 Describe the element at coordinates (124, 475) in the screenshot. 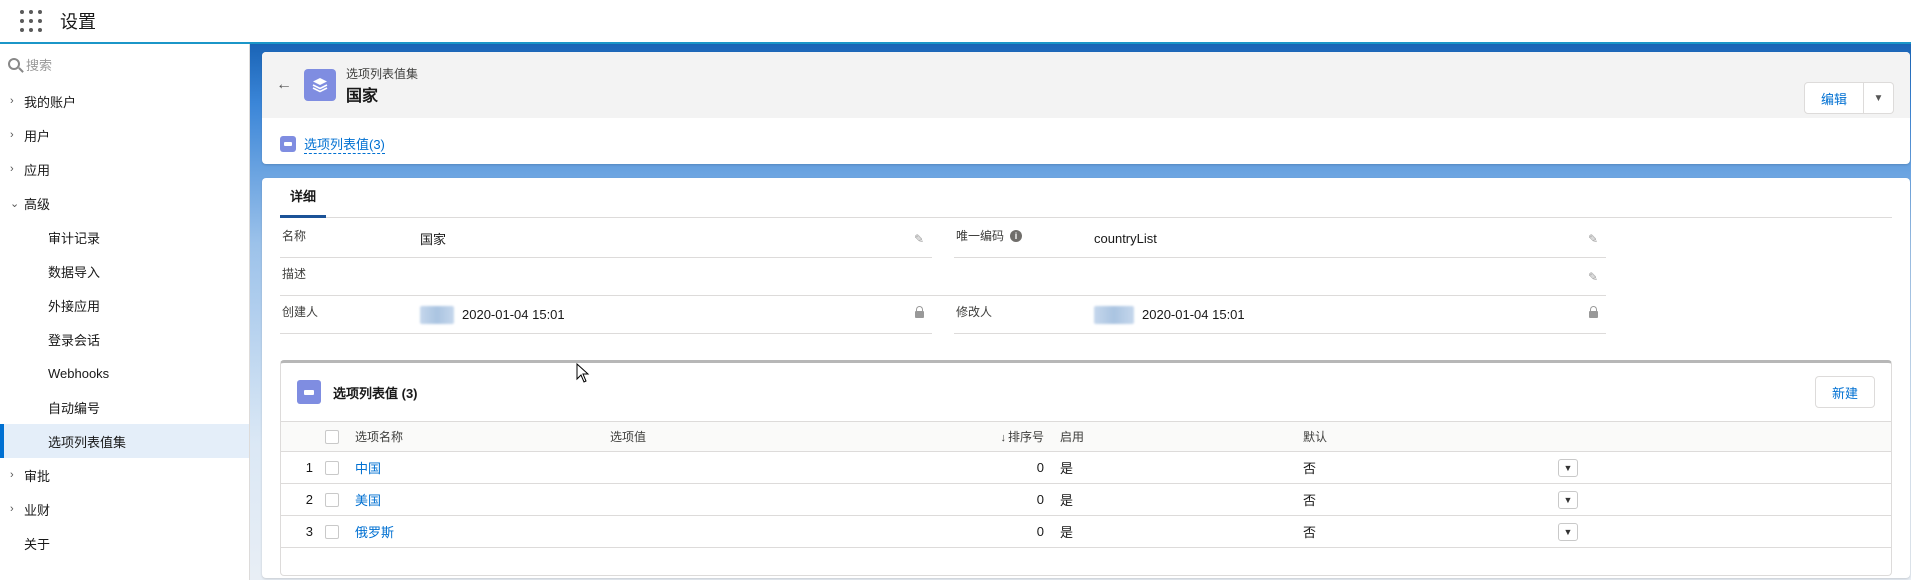

I see `sidebar-item-approval: › 审批` at that location.